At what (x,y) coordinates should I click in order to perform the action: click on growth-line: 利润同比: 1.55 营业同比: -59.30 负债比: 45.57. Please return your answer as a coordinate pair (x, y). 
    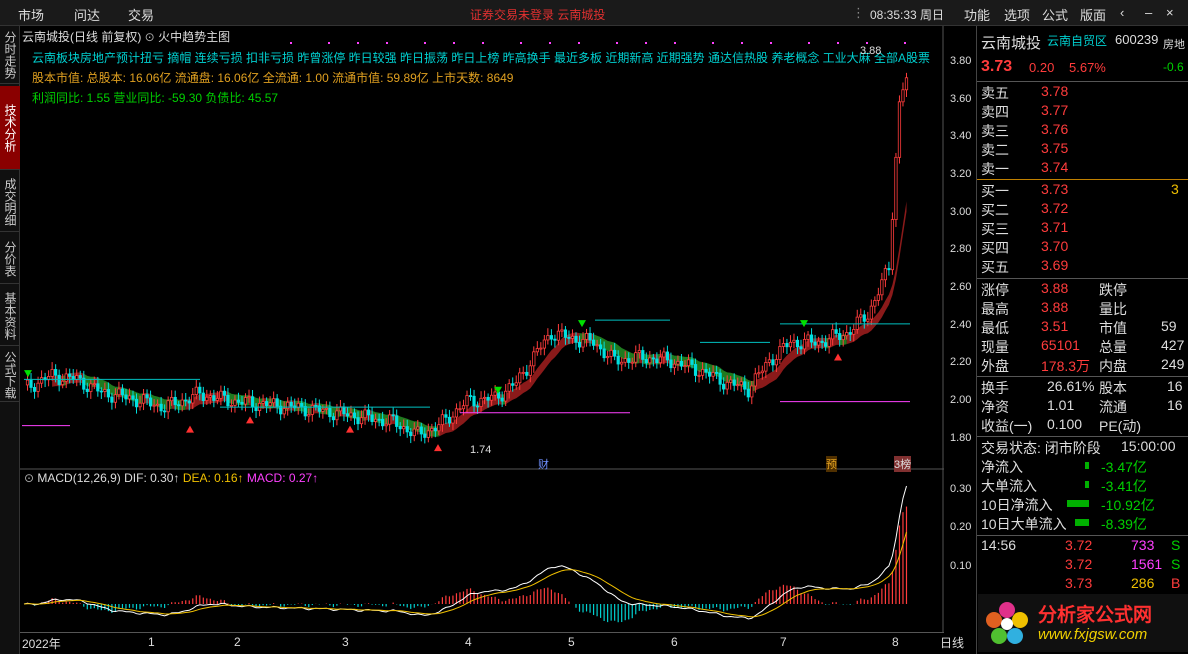
    Looking at the image, I should click on (155, 98).